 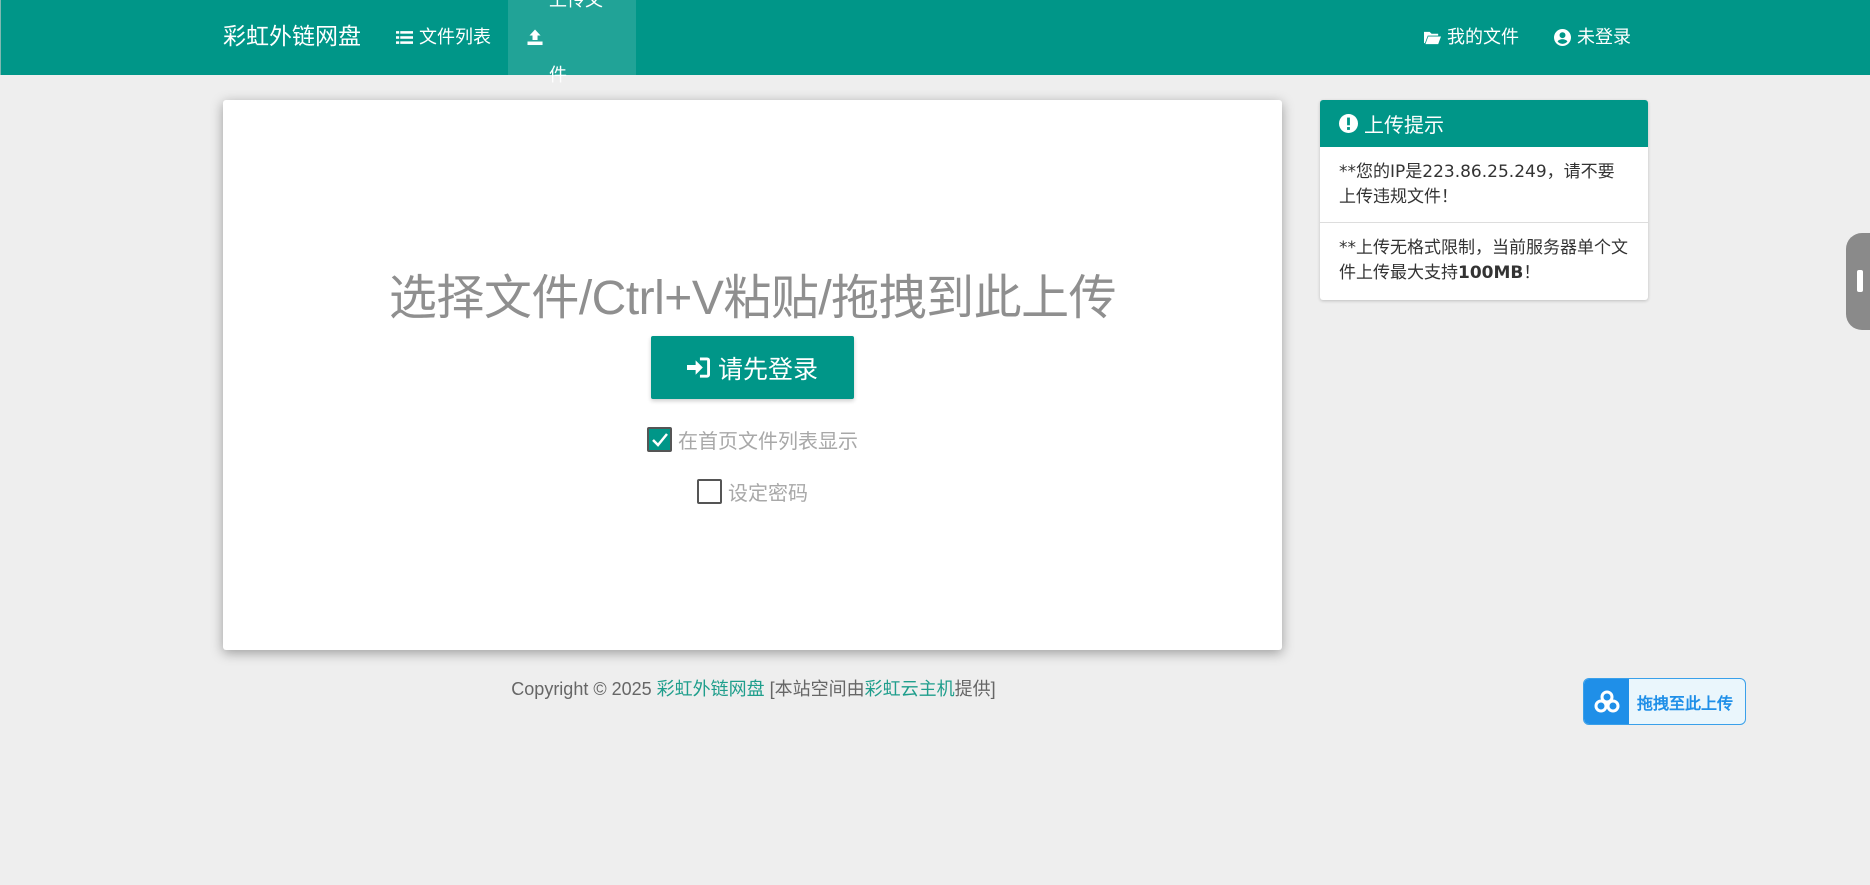 What do you see at coordinates (535, 37) in the screenshot?
I see `upload-icon` at bounding box center [535, 37].